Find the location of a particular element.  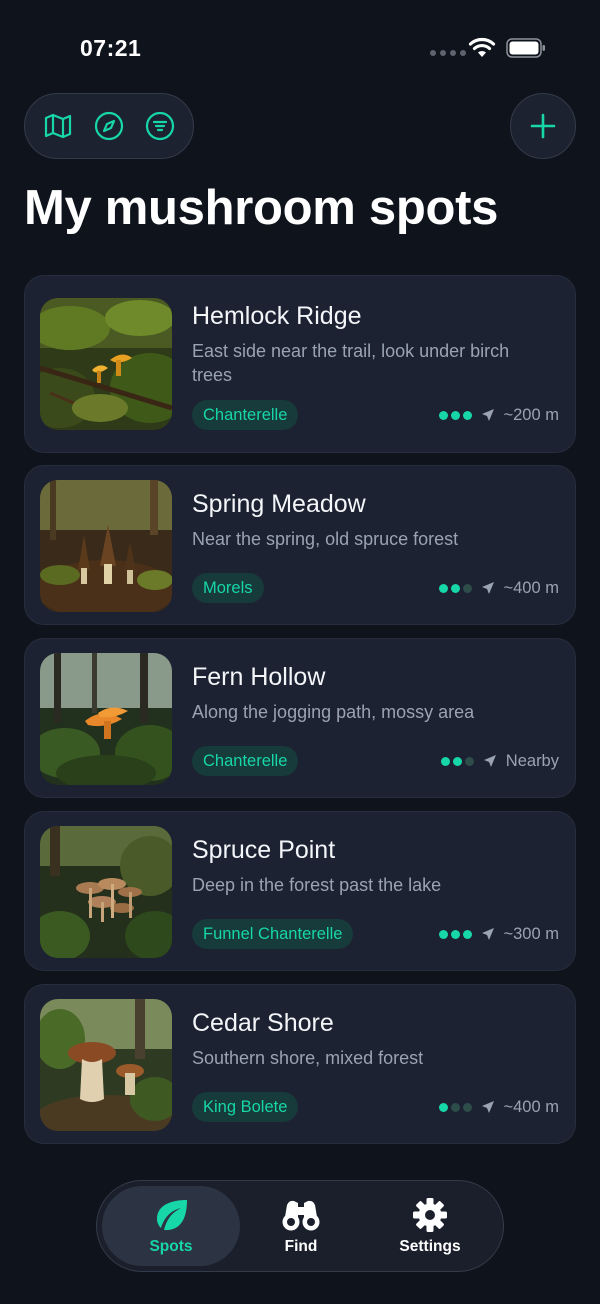

plus-icon is located at coordinates (543, 126).